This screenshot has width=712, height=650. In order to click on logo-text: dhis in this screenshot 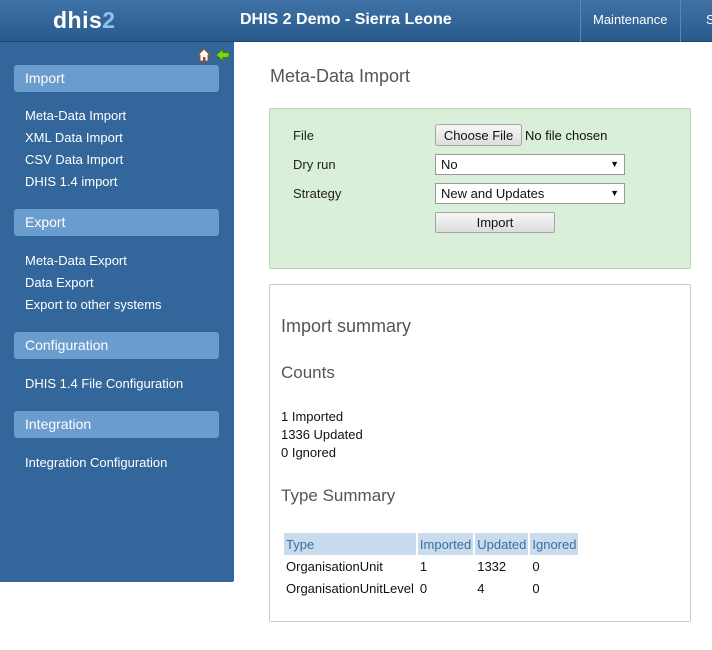, I will do `click(78, 20)`.